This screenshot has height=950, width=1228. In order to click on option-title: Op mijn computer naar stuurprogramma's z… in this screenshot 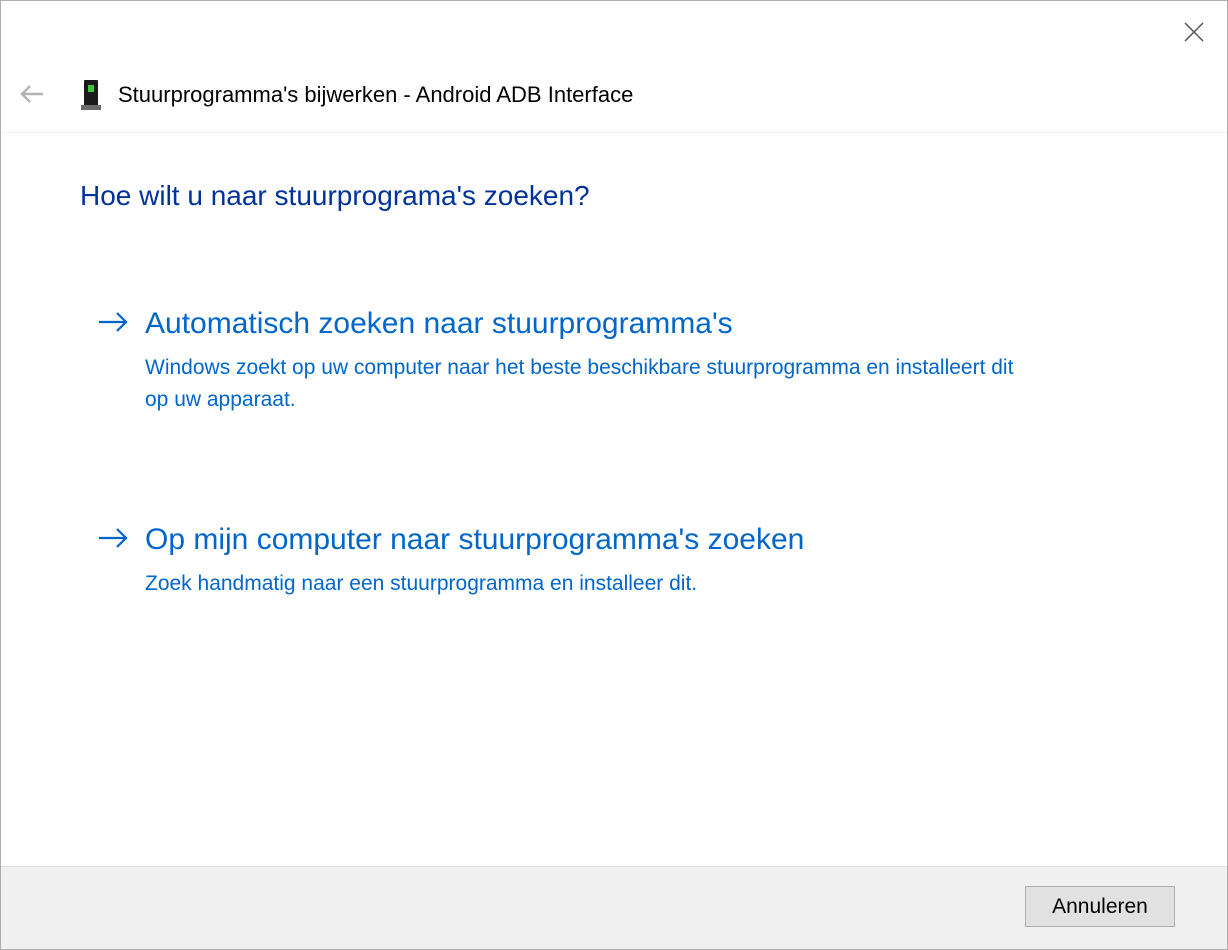, I will do `click(474, 540)`.